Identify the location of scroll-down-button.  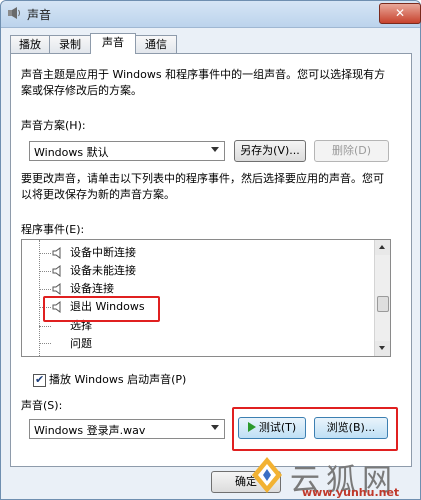
(382, 348).